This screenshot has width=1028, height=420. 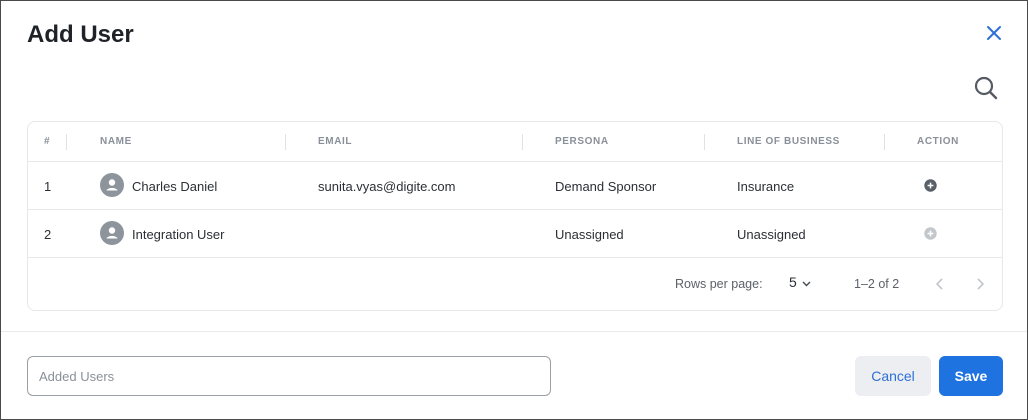 I want to click on column-header-index: #, so click(x=47, y=141).